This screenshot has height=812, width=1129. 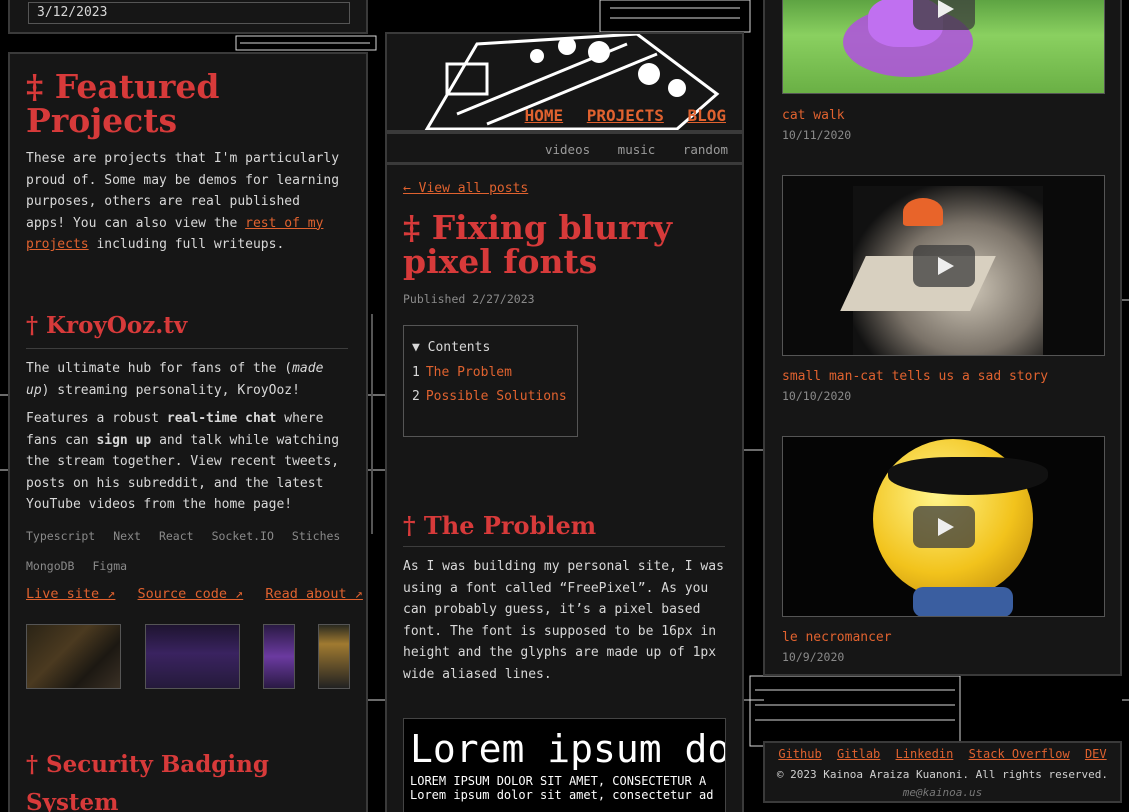 What do you see at coordinates (968, 476) in the screenshot?
I see `thumbnail-sunglasses` at bounding box center [968, 476].